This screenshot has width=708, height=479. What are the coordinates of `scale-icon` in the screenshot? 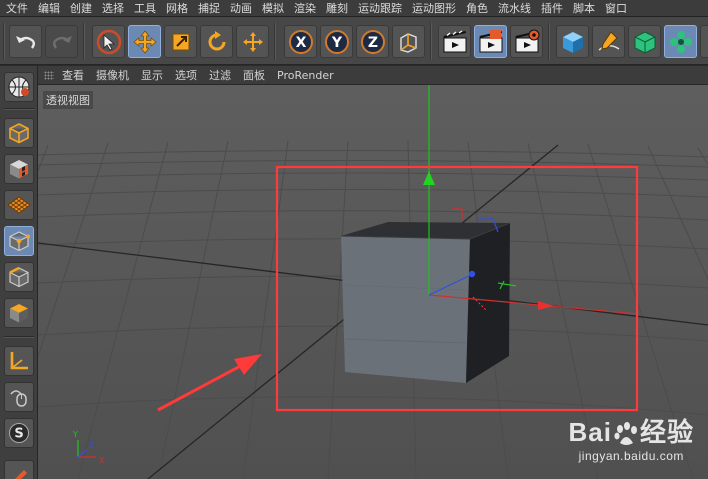 It's located at (180, 41).